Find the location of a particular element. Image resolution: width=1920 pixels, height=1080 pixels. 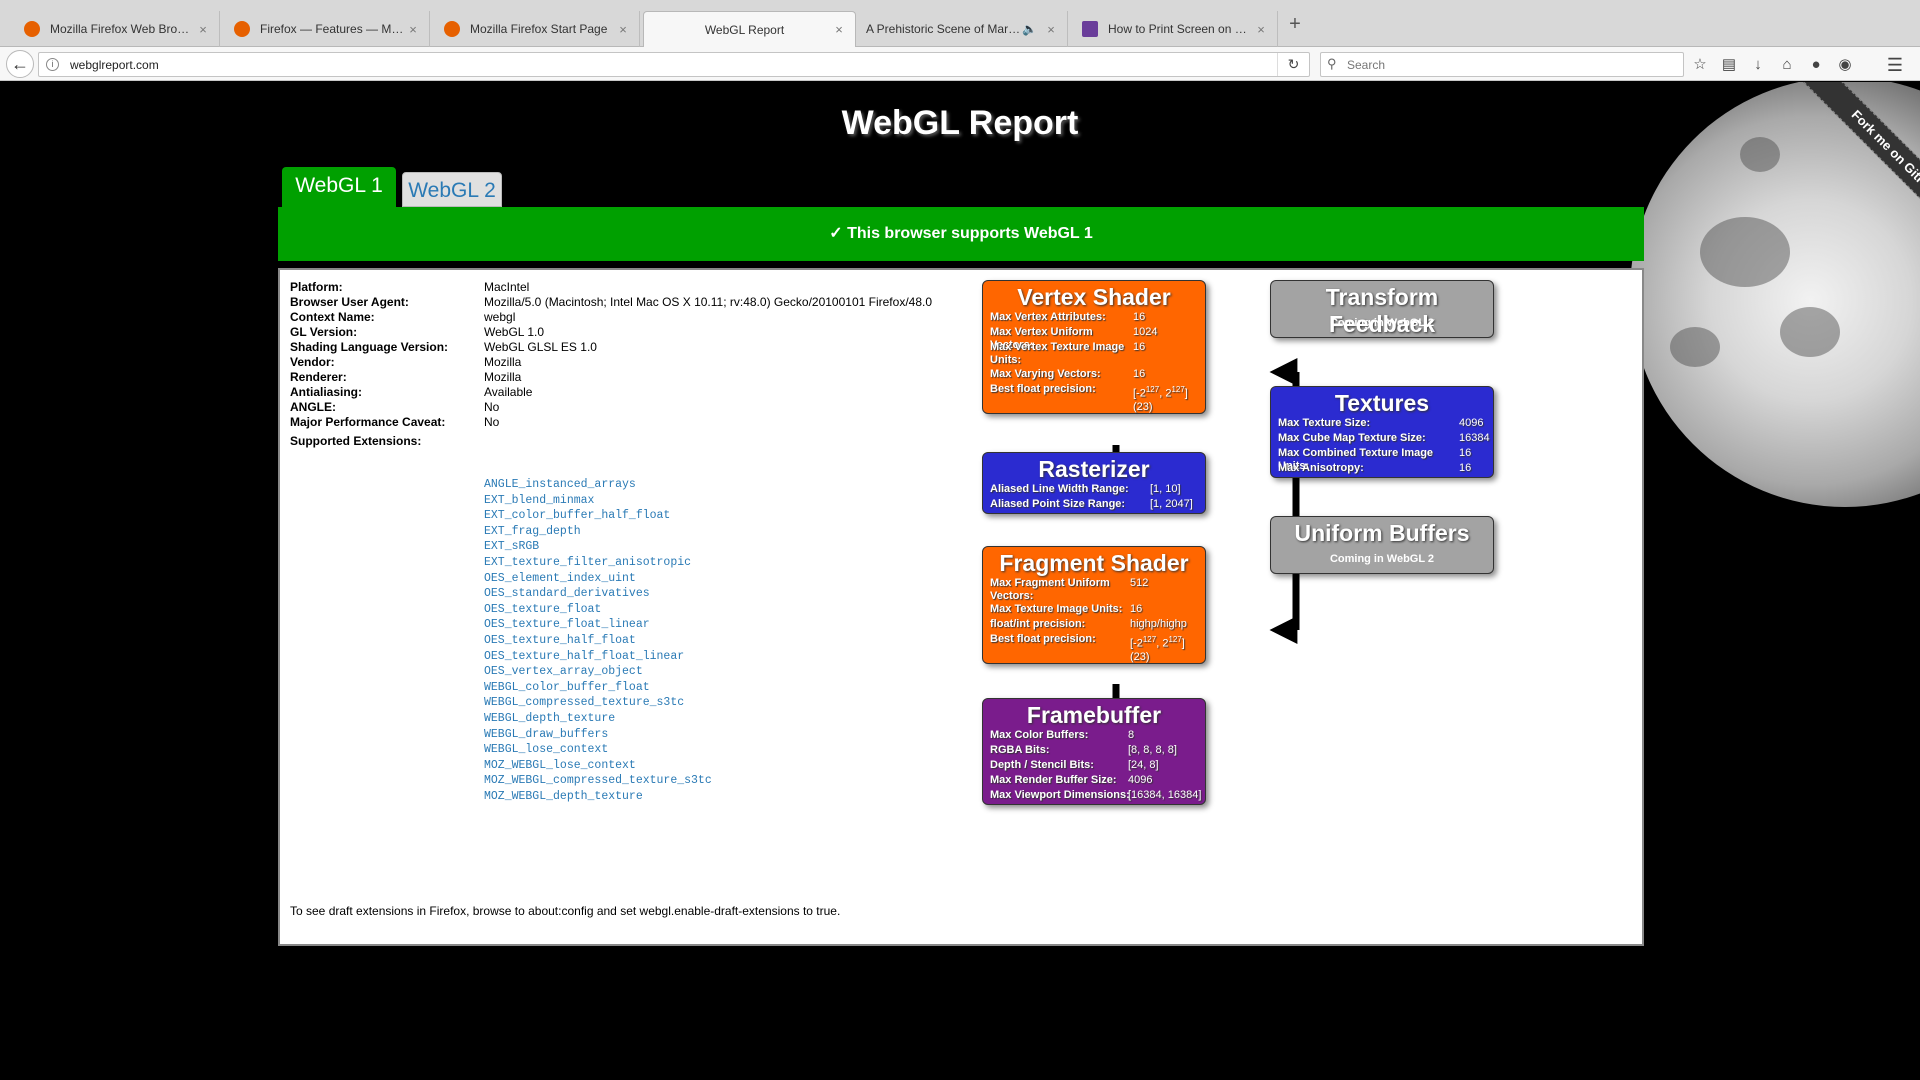

stage-value: 8 is located at coordinates (1131, 735).